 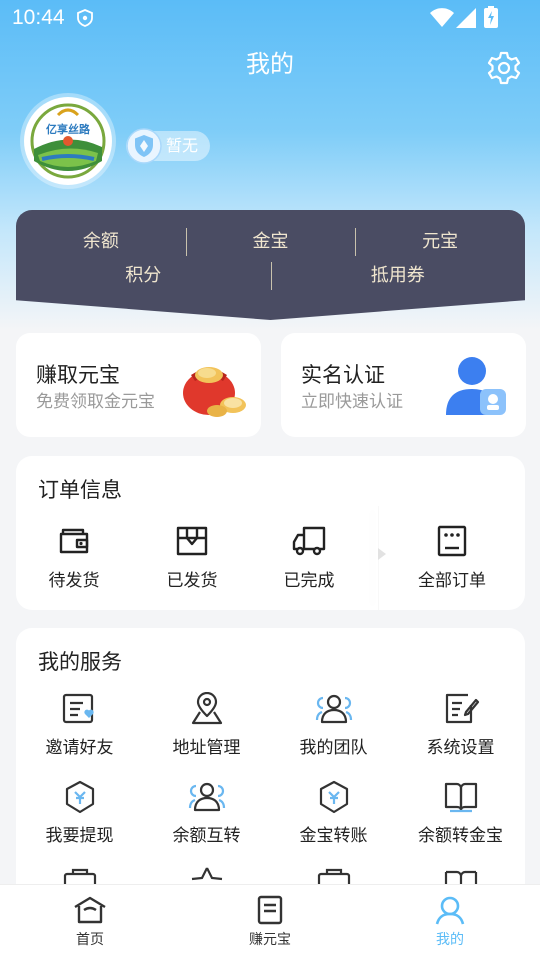 I want to click on wallet-points: 积分, so click(x=143, y=276).